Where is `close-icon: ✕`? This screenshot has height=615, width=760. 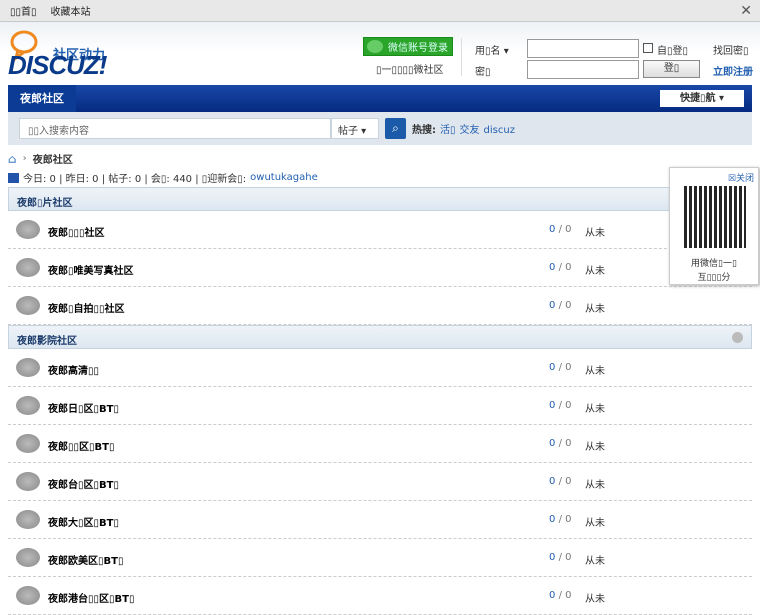
close-icon: ✕ is located at coordinates (746, 11).